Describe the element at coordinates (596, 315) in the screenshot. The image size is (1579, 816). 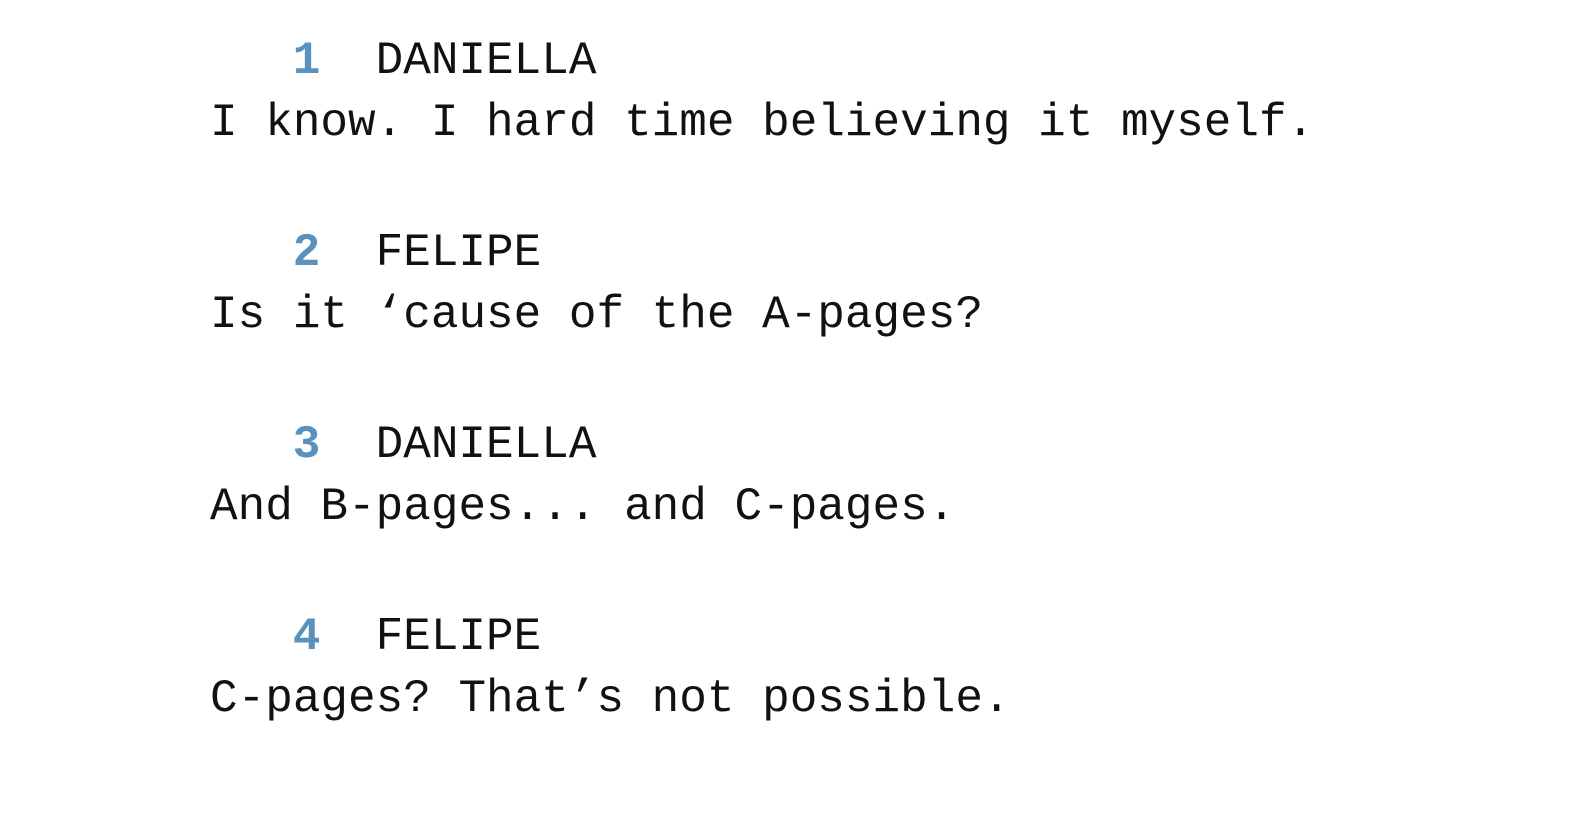
I see `dialogue-text: Is it ‘cause of the A-pages?` at that location.